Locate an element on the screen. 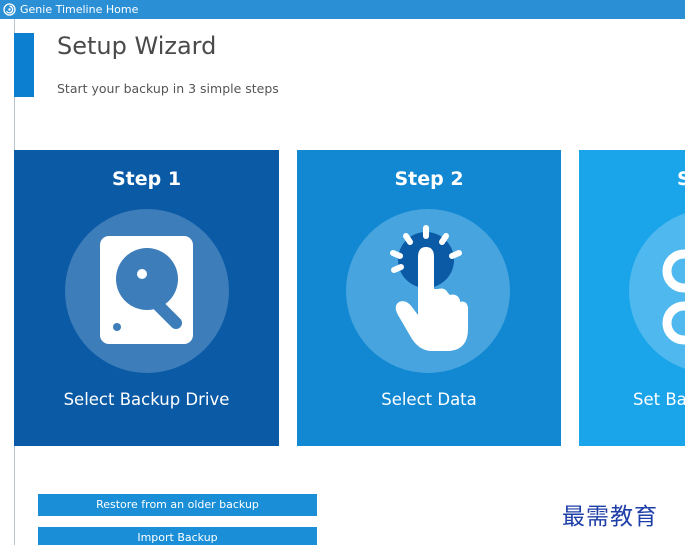 Image resolution: width=685 pixels, height=545 pixels. hard-drive-icon is located at coordinates (146, 290).